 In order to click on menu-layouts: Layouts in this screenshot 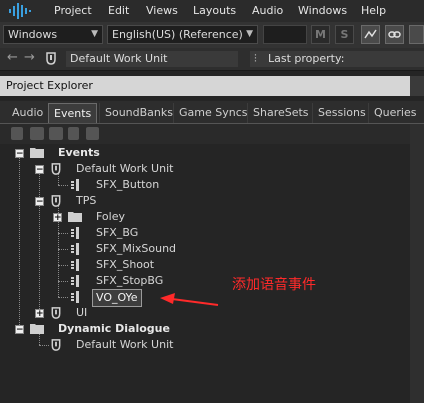, I will do `click(214, 10)`.